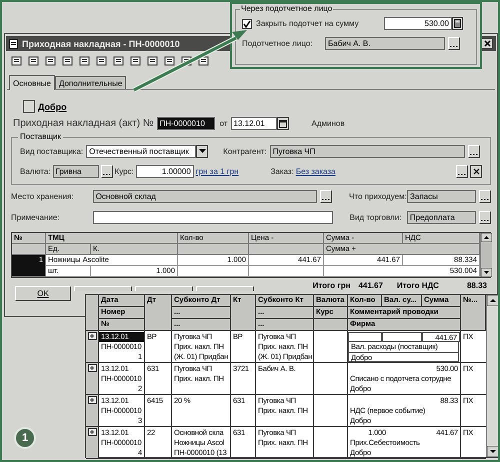 The image size is (500, 462). What do you see at coordinates (75, 171) in the screenshot?
I see `input-field: Гривна` at bounding box center [75, 171].